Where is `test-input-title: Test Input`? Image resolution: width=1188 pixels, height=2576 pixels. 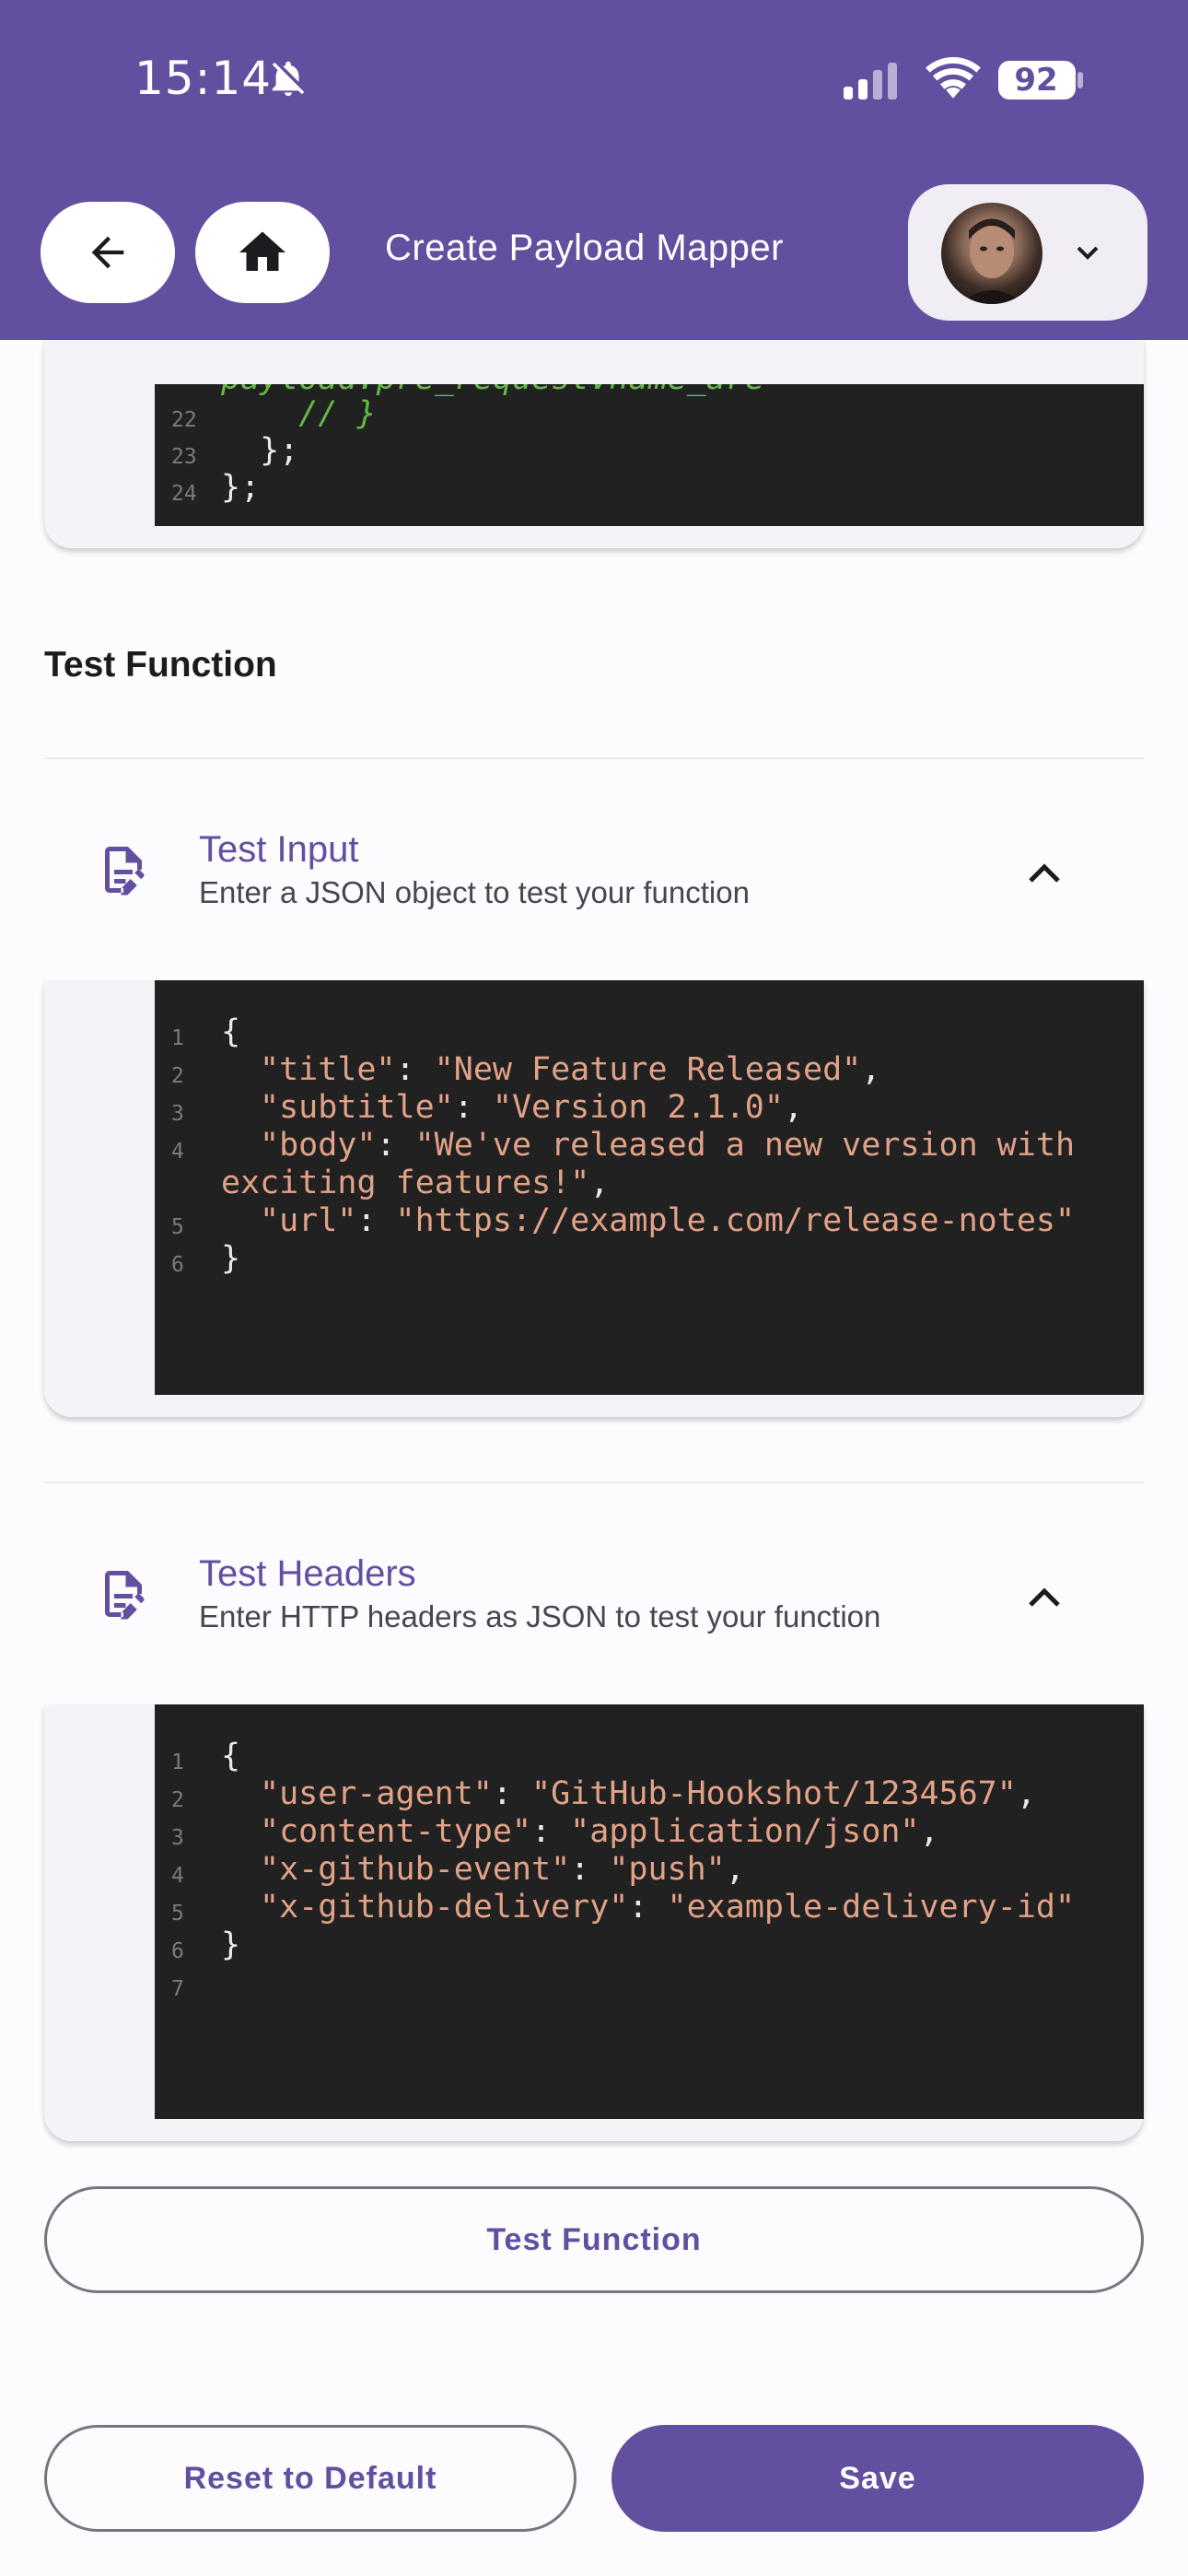
test-input-title: Test Input is located at coordinates (279, 849).